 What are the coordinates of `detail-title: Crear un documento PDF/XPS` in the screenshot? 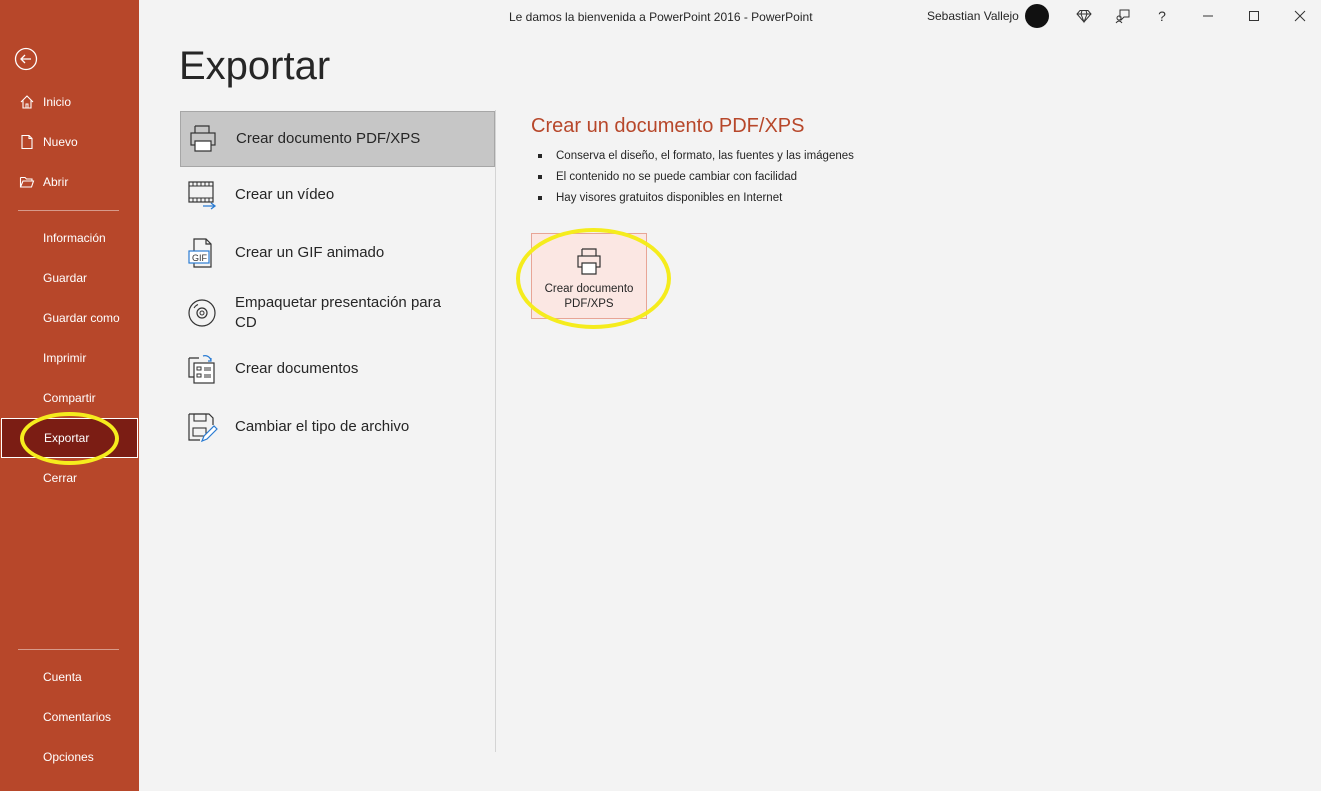 It's located at (668, 126).